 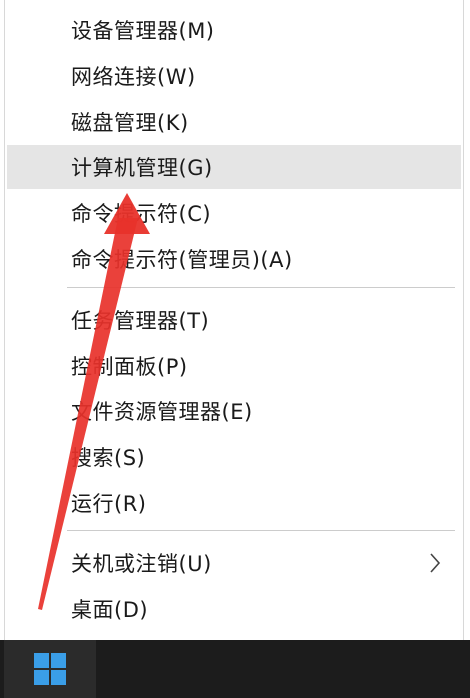 I want to click on menu-item-search: 搜索(S), so click(x=234, y=457).